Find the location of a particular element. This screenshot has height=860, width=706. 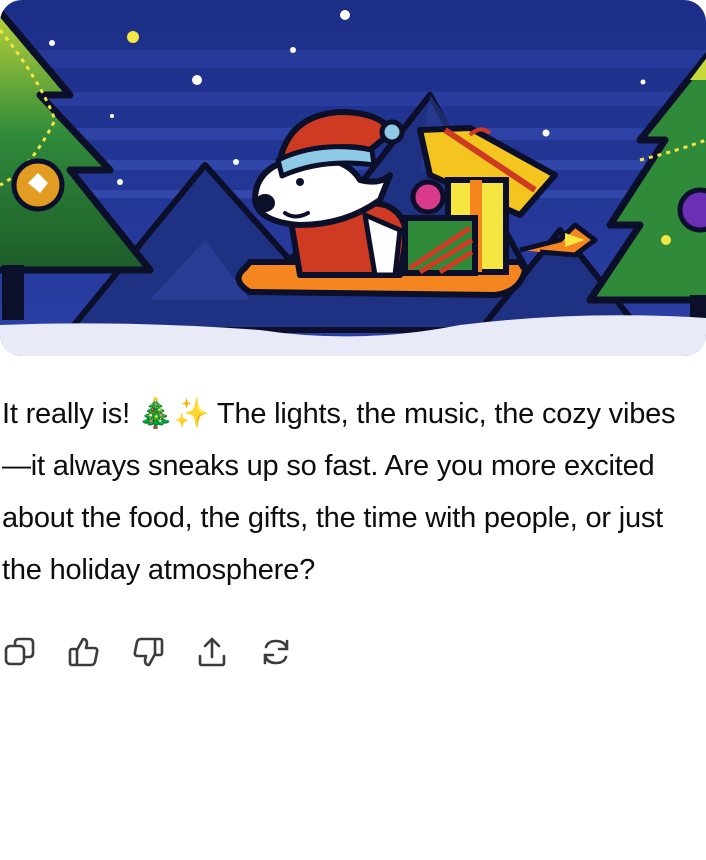

message-action-bar is located at coordinates (162, 652).